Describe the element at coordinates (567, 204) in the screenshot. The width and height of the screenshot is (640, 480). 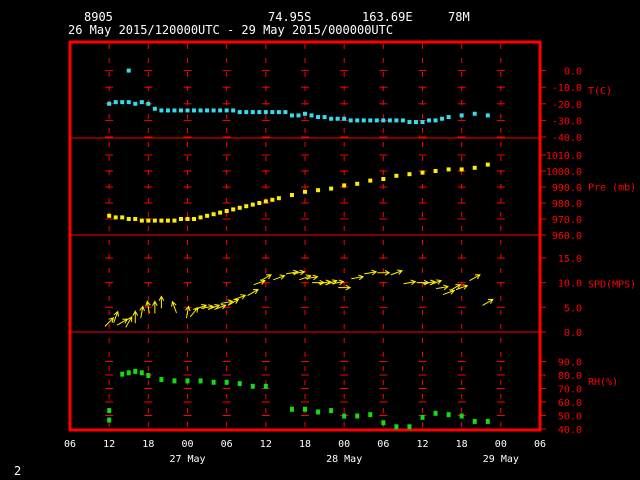
I see `y-tick-label: 980.0` at that location.